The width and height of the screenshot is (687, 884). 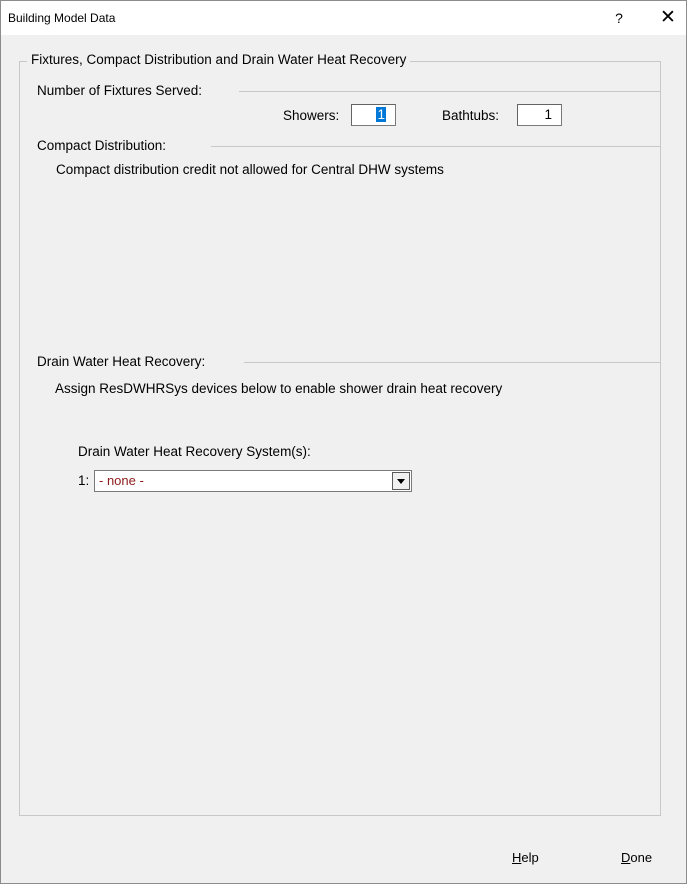 What do you see at coordinates (373, 115) in the screenshot?
I see `showers-input: 1` at bounding box center [373, 115].